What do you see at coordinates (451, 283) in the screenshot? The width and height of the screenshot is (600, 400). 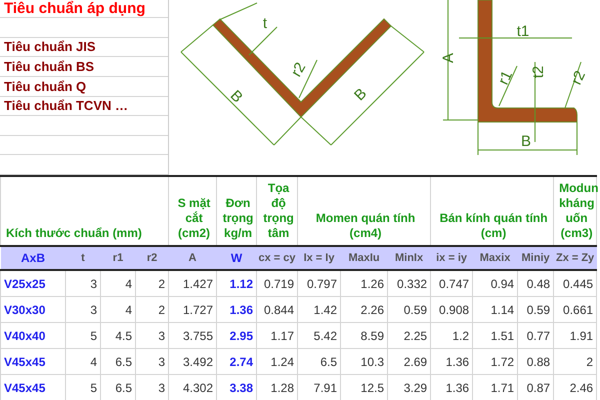 I see `table-cell: 0.747` at bounding box center [451, 283].